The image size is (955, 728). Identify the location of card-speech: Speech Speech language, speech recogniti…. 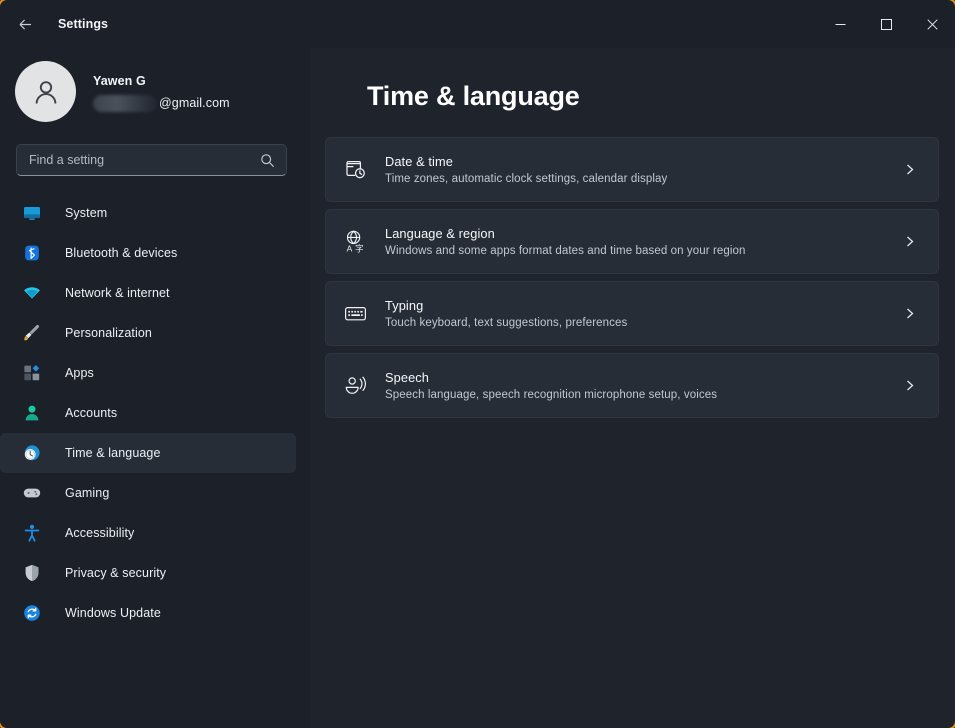
(632, 385).